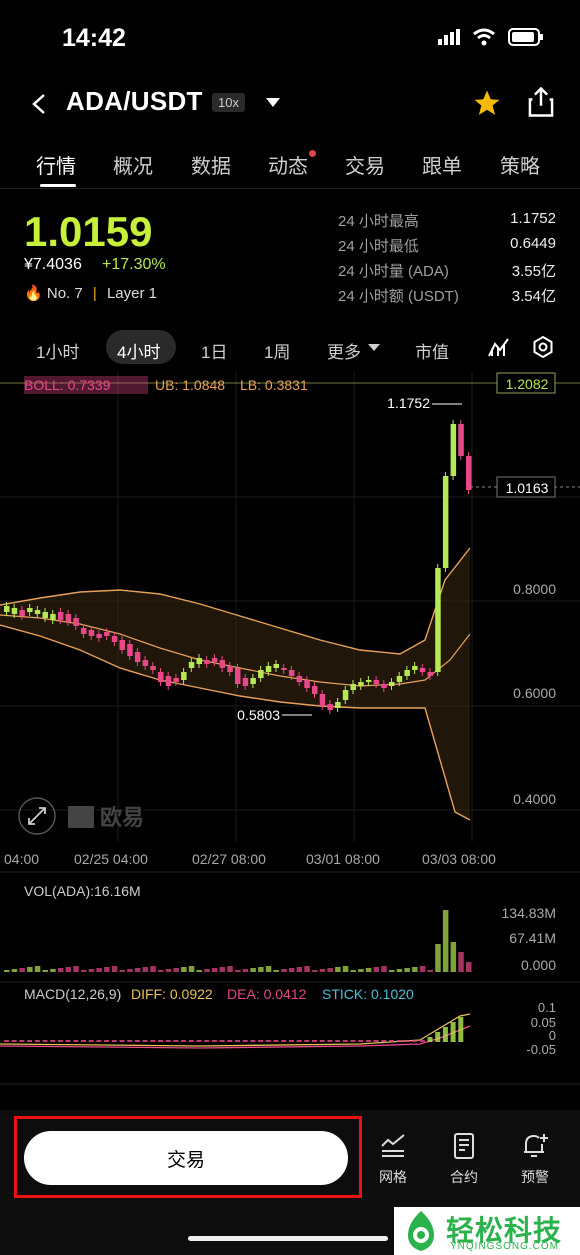 This screenshot has height=1255, width=580. Describe the element at coordinates (258, 715) in the screenshot. I see `low-price-label: 0.5803` at that location.